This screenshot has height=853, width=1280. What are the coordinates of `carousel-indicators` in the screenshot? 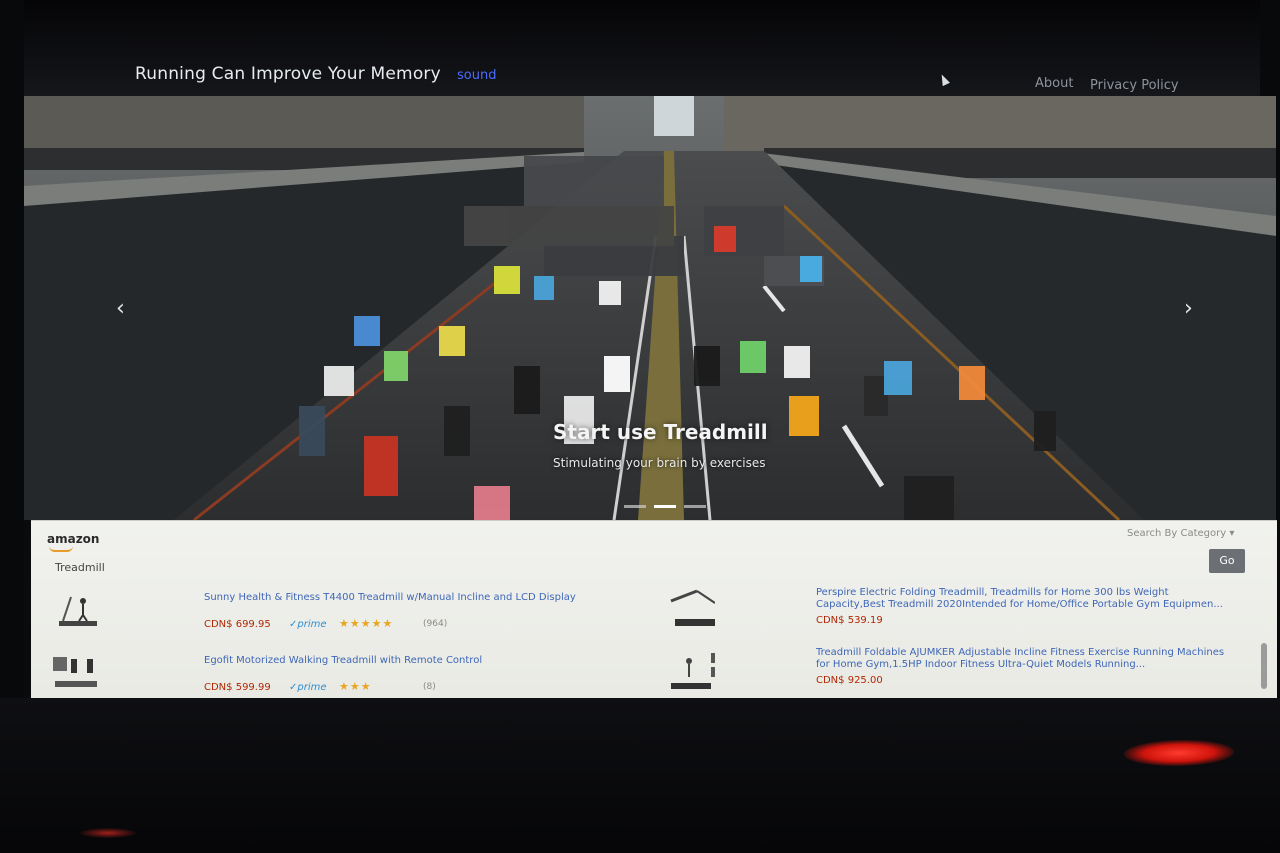 It's located at (669, 502).